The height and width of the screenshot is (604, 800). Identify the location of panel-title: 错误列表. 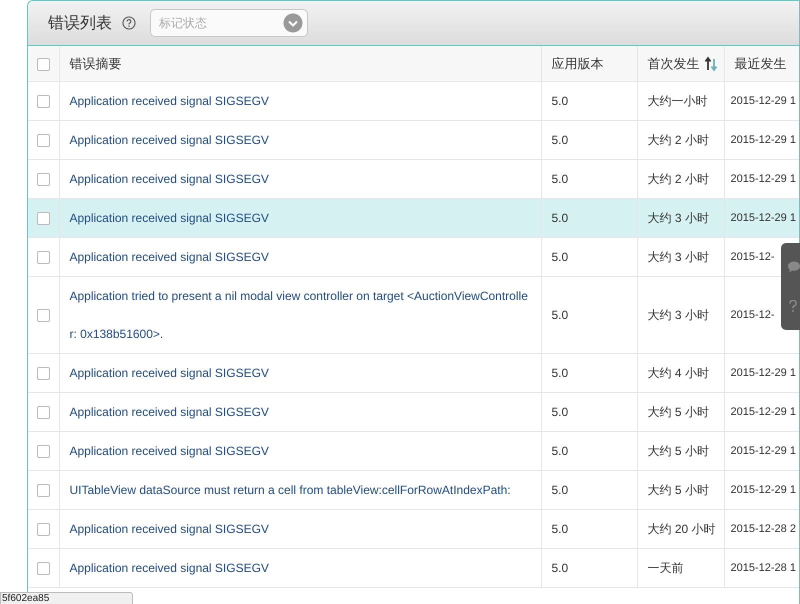
(80, 24).